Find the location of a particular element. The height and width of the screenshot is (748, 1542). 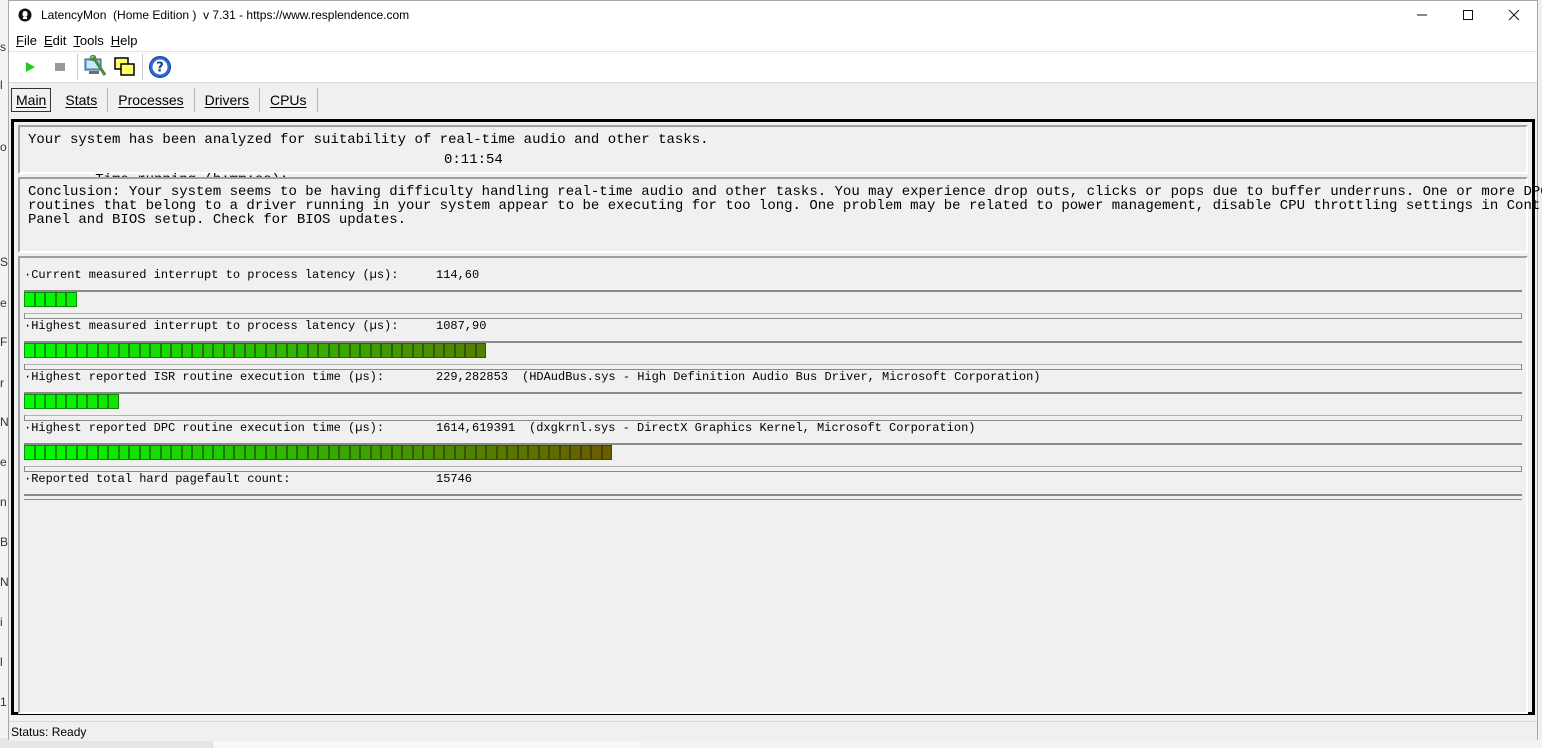

tab-stats-label: Stats is located at coordinates (81, 100).